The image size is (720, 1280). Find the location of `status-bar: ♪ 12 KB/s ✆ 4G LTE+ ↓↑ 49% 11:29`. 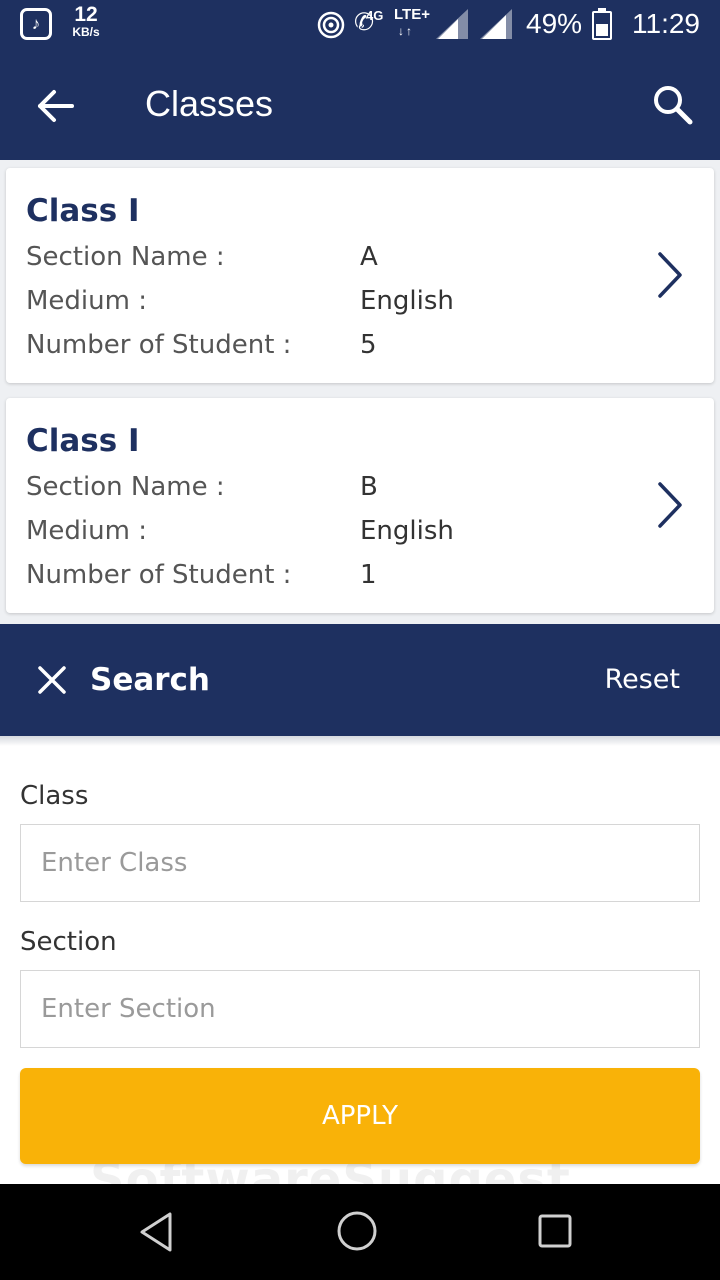

status-bar: ♪ 12 KB/s ✆ 4G LTE+ ↓↑ 49% 11:29 is located at coordinates (360, 24).